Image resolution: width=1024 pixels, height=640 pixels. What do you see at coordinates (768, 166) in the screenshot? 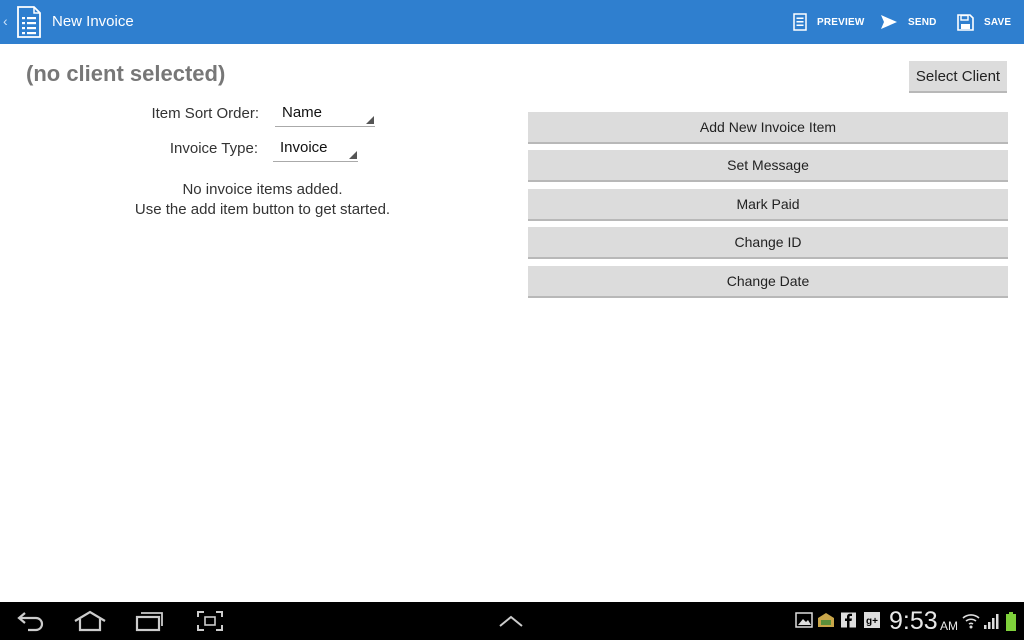
I see `set-message-button: Set Message` at bounding box center [768, 166].